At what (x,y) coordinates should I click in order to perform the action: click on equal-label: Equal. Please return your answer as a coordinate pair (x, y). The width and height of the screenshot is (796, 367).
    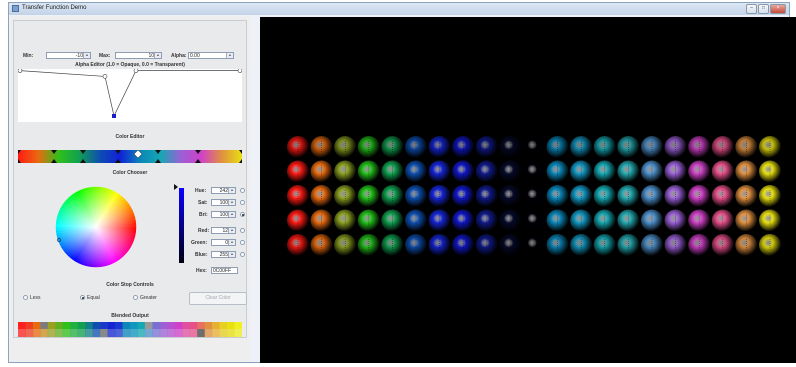
    Looking at the image, I should click on (93, 298).